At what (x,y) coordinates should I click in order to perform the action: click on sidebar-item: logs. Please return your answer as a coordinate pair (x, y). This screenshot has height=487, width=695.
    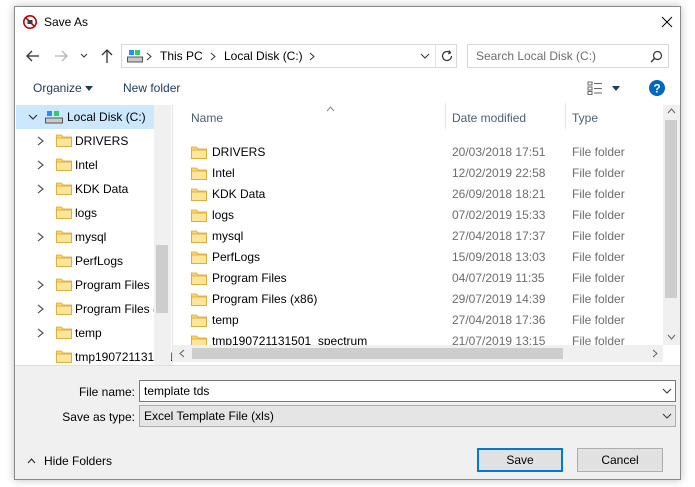
    Looking at the image, I should click on (86, 213).